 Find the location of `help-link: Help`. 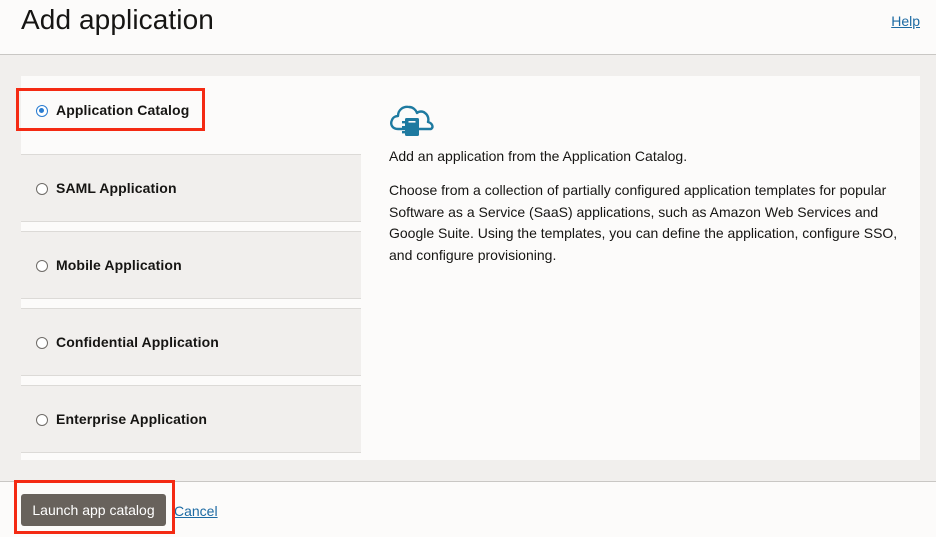

help-link: Help is located at coordinates (905, 21).